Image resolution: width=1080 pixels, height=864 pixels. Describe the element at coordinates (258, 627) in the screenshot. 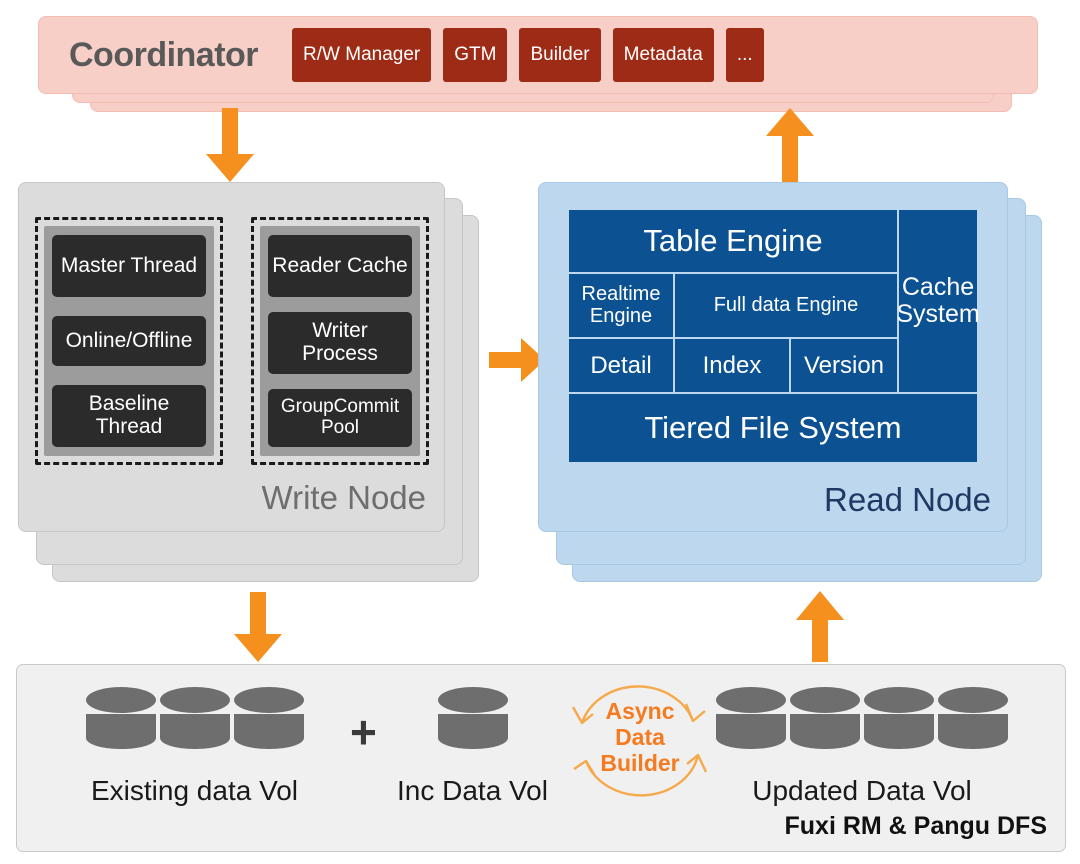

I see `arrow-write-node-to-storage` at that location.